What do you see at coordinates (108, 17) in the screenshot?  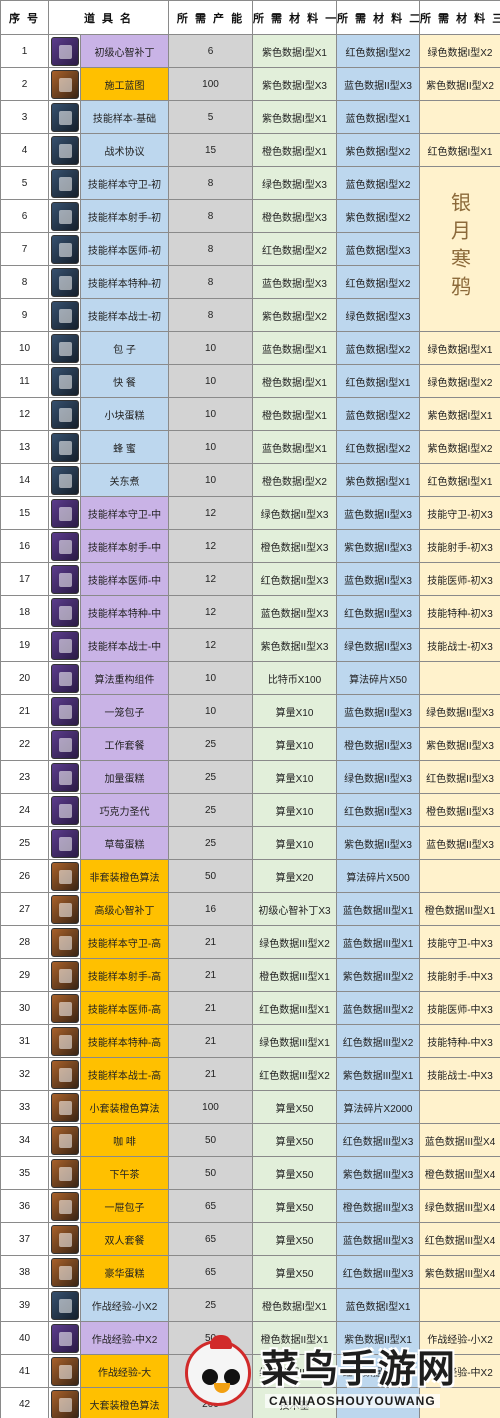 I see `header-item: 道 具 名` at bounding box center [108, 17].